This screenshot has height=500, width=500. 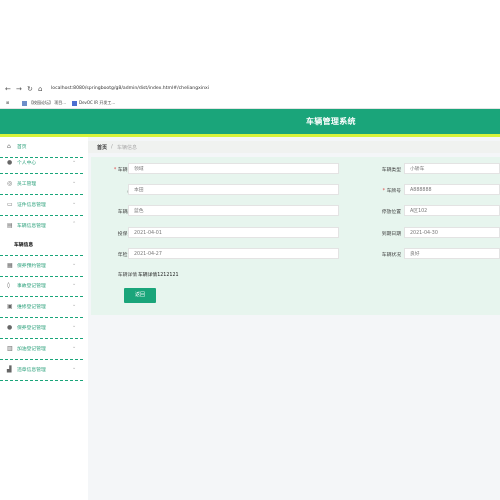 What do you see at coordinates (41, 266) in the screenshot?
I see `sidebar-item-maintenance-booking: ▦ 保养预约管理 ⌄` at bounding box center [41, 266].